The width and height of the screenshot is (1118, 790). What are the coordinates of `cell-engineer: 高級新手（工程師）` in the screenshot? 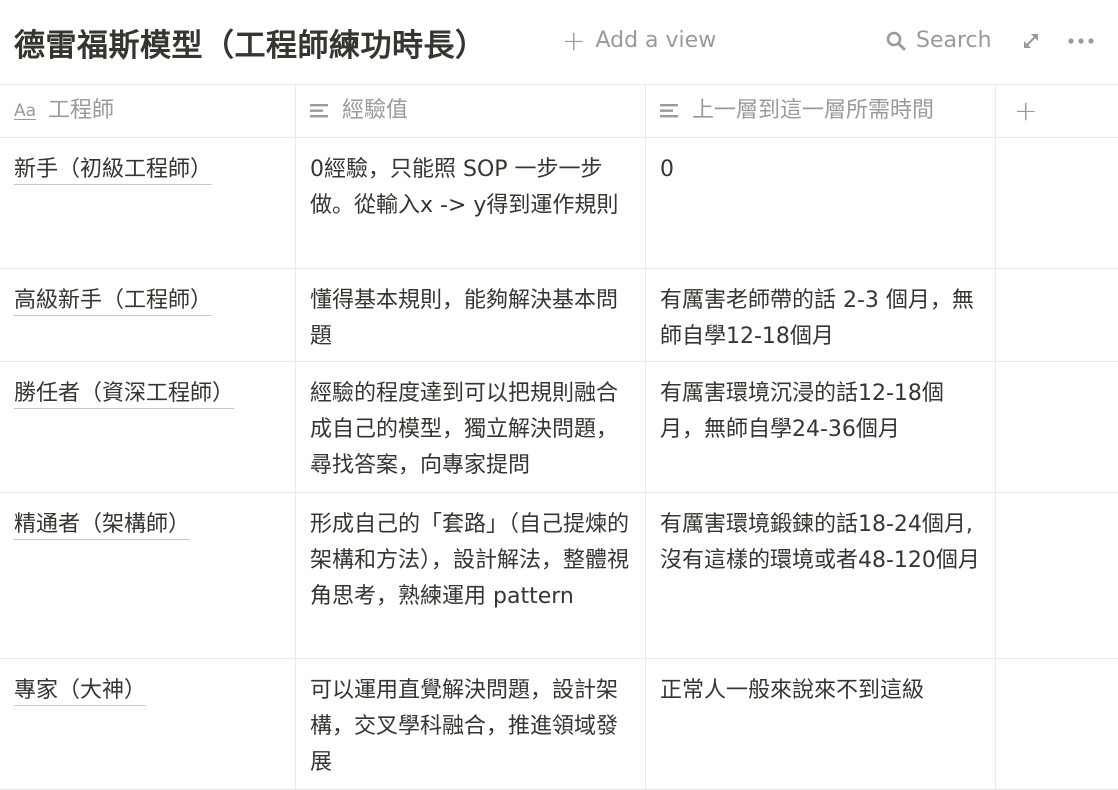 It's located at (148, 315).